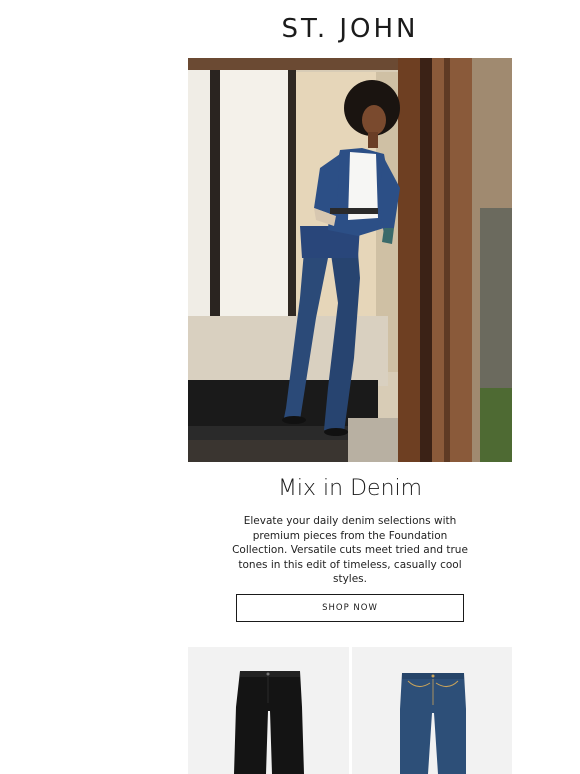  What do you see at coordinates (350, 29) in the screenshot?
I see `brand-logo: ST. JOHN` at bounding box center [350, 29].